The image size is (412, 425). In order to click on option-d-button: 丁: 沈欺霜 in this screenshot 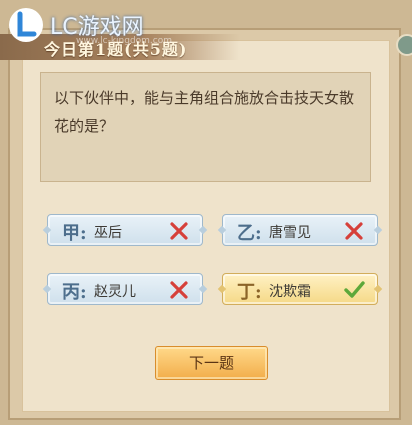, I will do `click(300, 289)`.